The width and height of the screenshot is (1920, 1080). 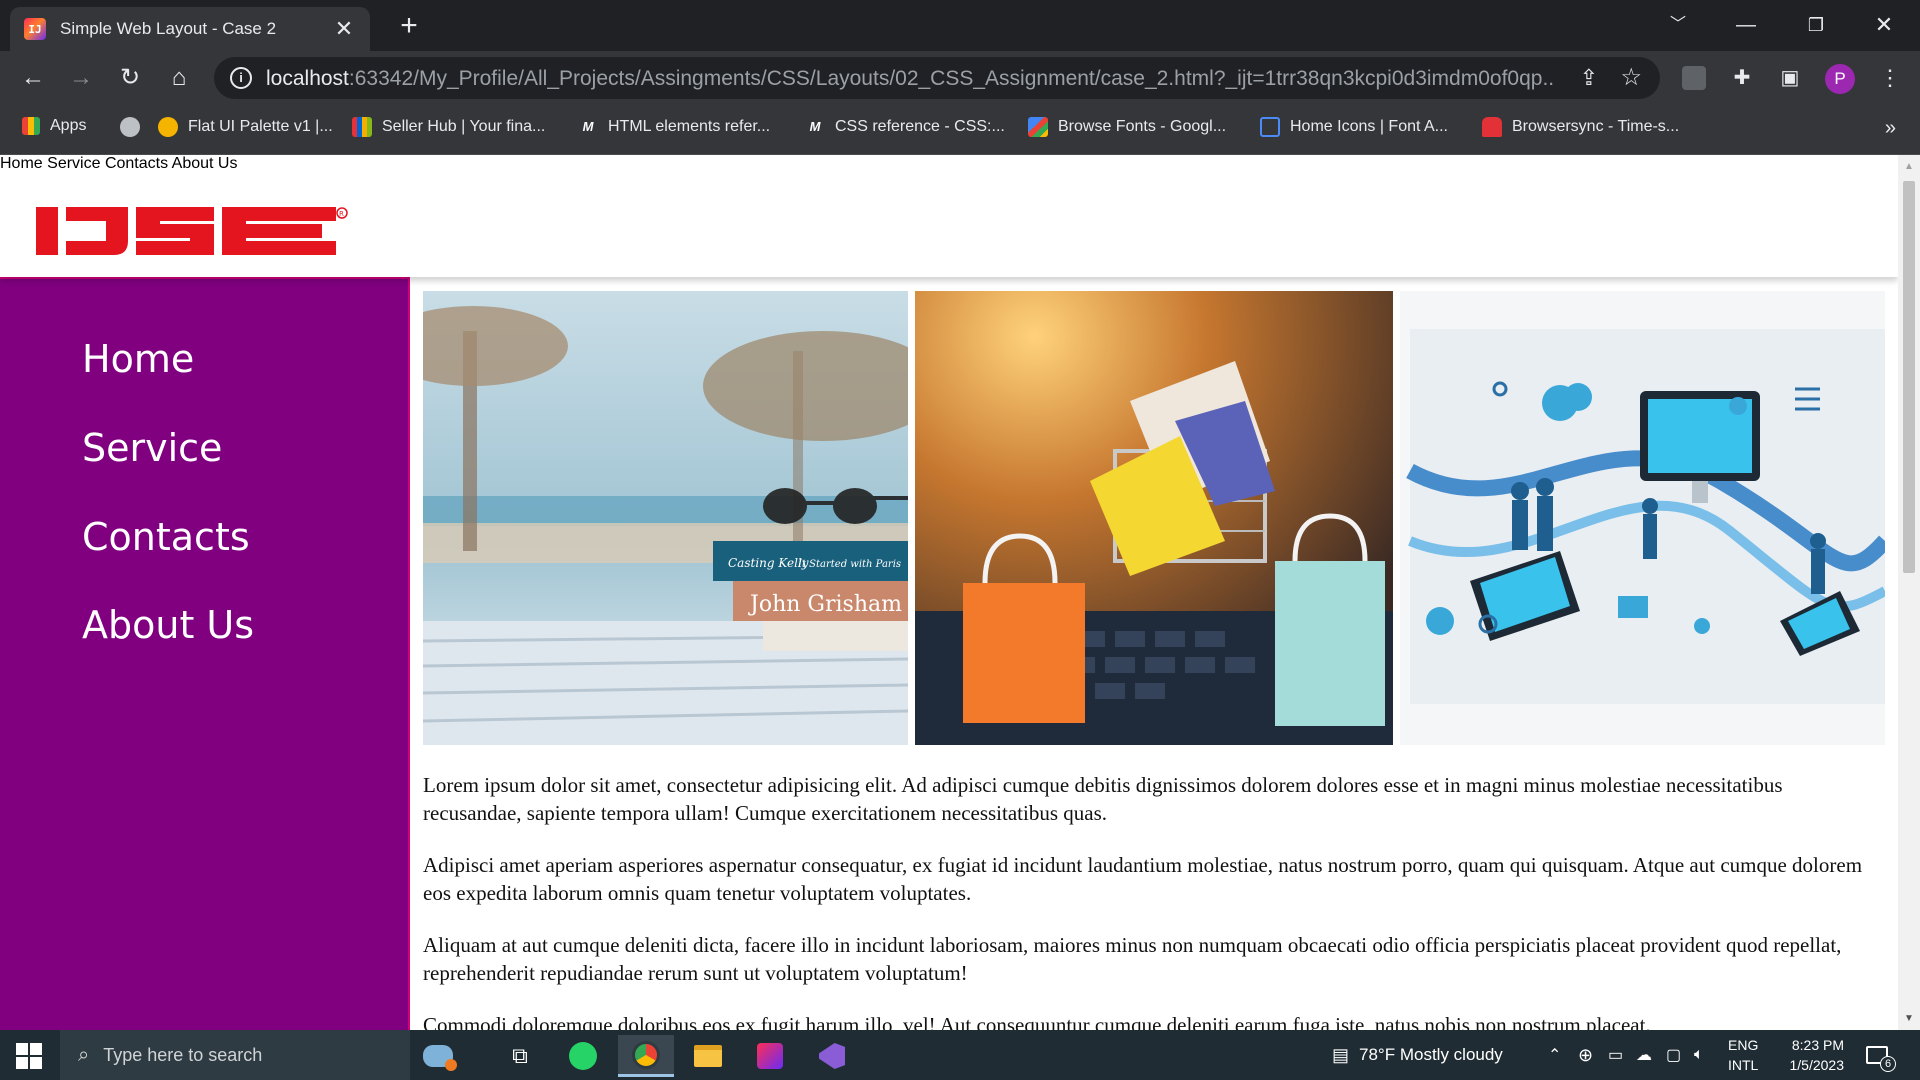 I want to click on close-window-button: ✕, so click(x=1884, y=25).